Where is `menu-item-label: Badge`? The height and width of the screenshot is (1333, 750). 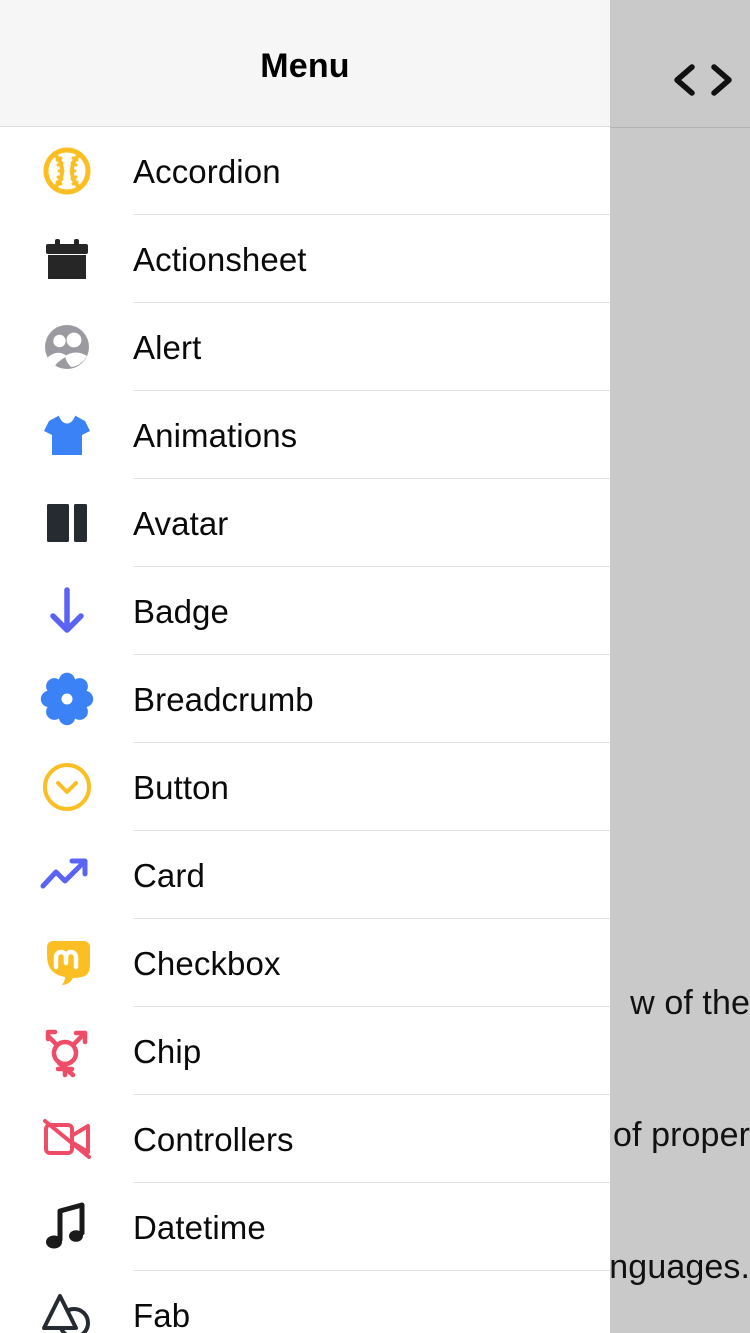 menu-item-label: Badge is located at coordinates (181, 611).